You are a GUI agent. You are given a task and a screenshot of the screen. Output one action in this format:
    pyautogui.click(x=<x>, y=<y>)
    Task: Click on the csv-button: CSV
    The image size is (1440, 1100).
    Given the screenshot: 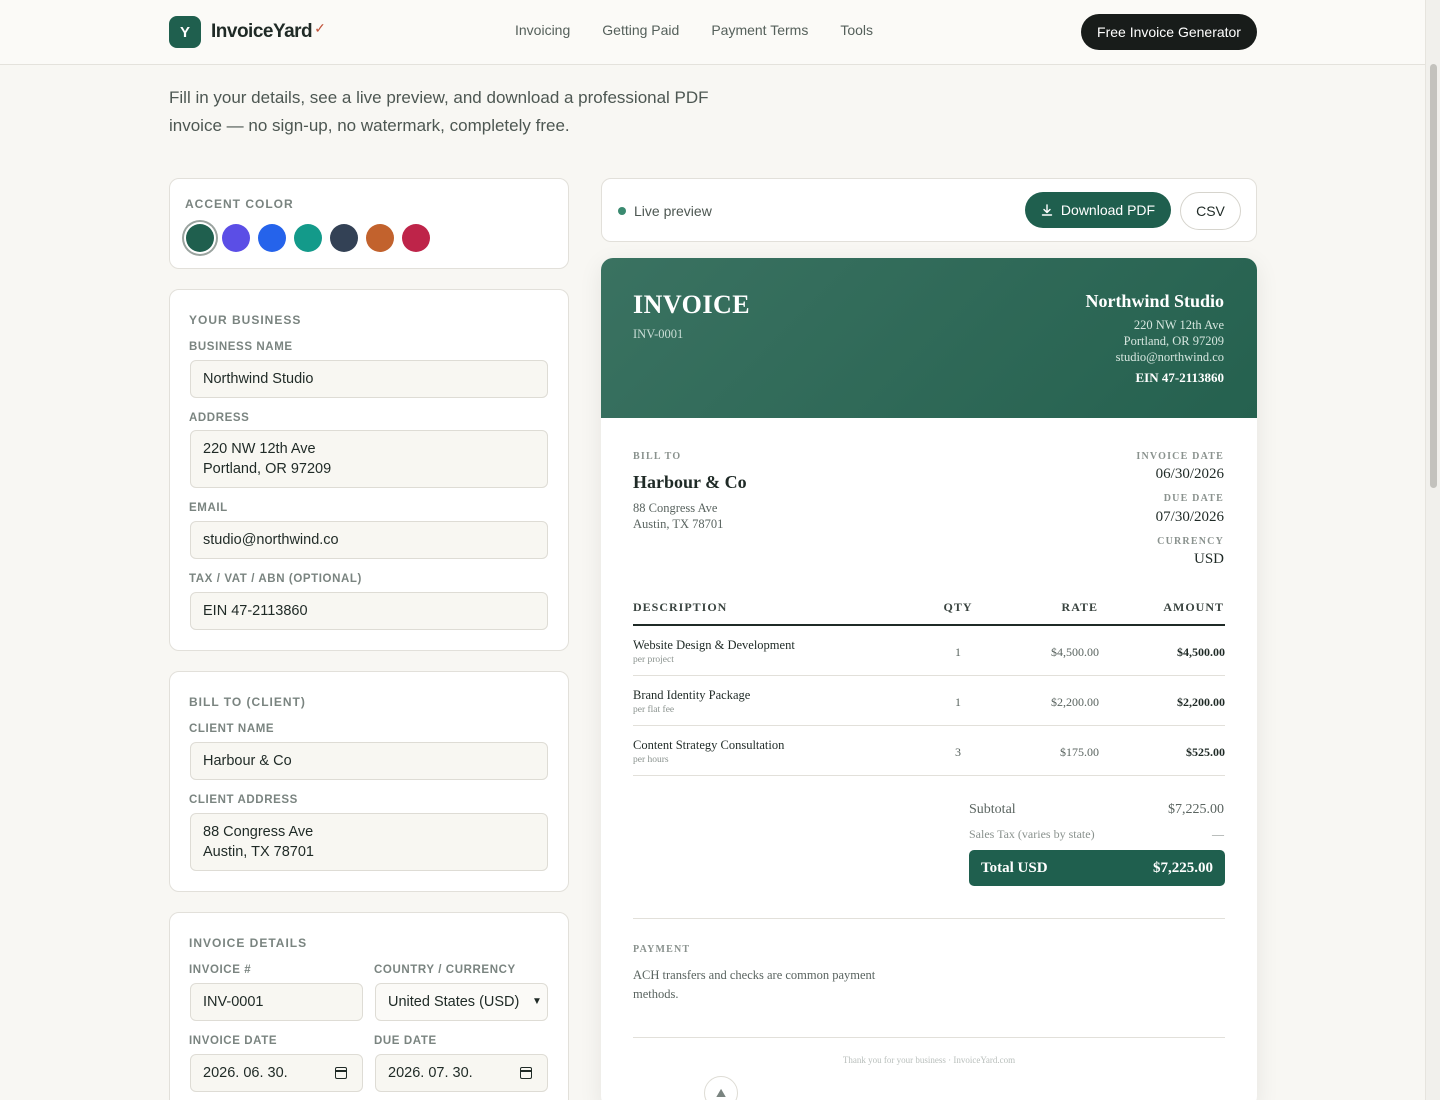 What is the action you would take?
    pyautogui.click(x=1210, y=211)
    